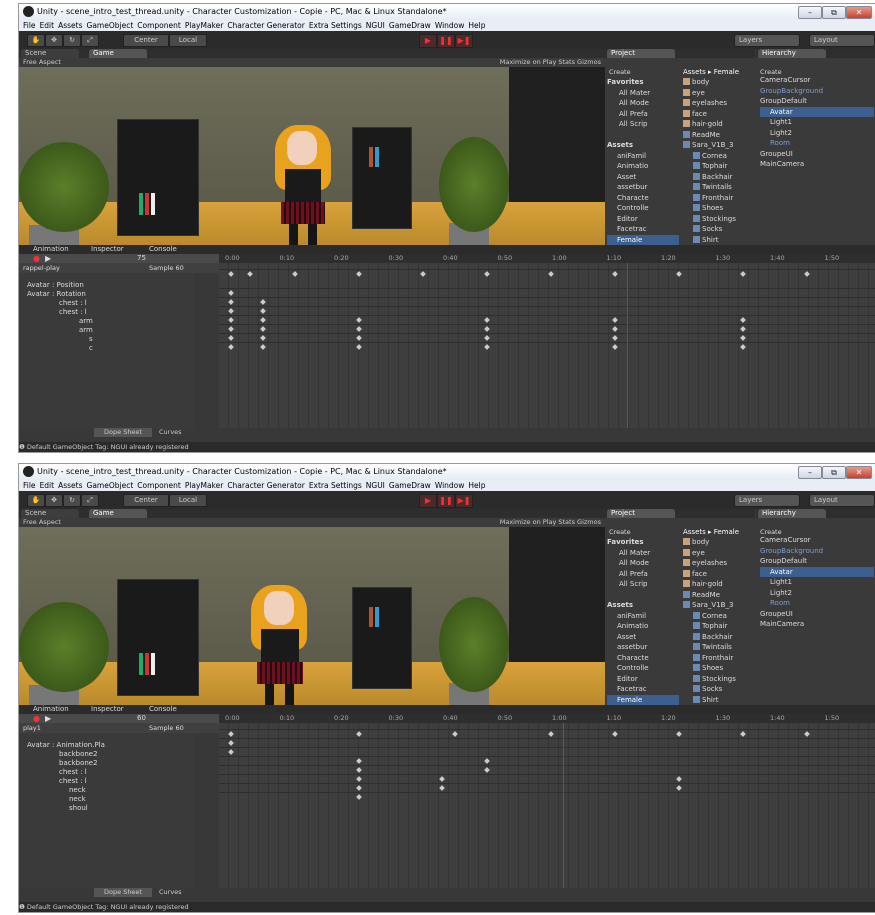 The image size is (875, 915). What do you see at coordinates (32, 728) in the screenshot?
I see `clip-dropdown: play1` at bounding box center [32, 728].